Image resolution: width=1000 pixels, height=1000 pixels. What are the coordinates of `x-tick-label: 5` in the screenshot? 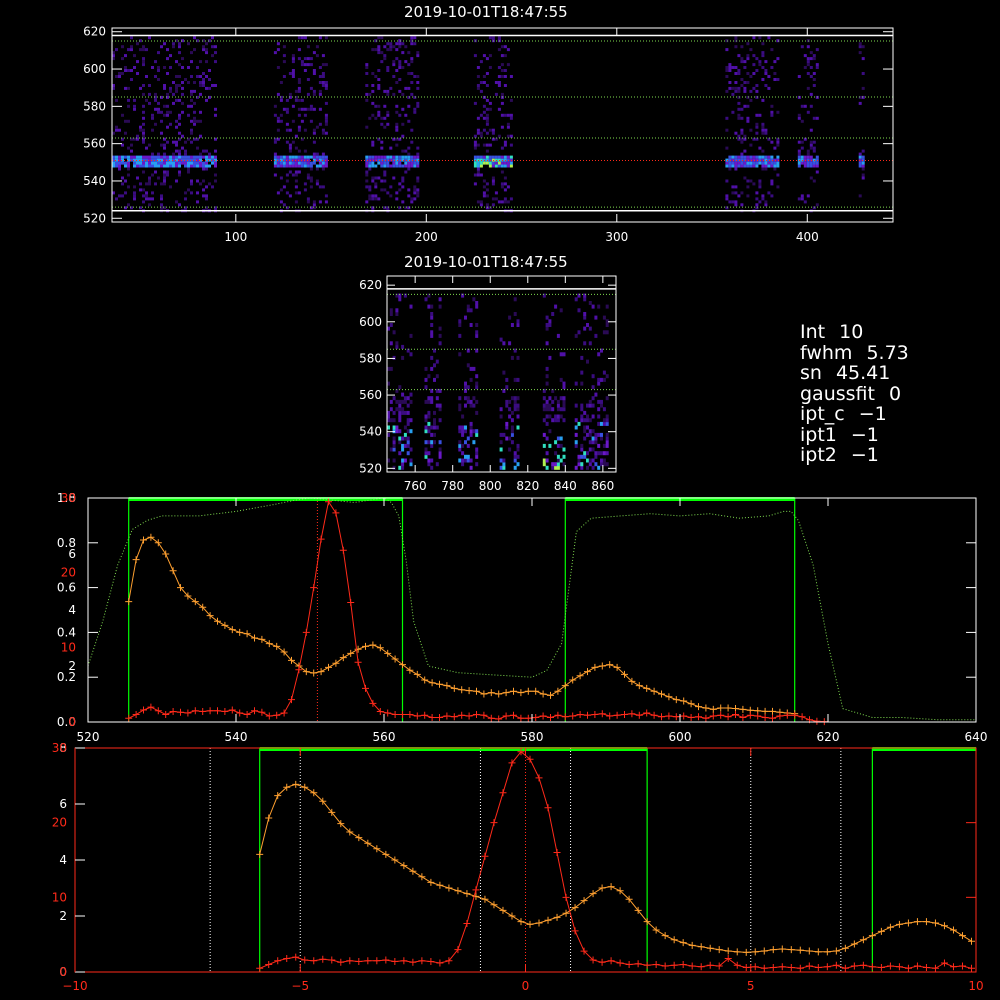 It's located at (751, 986).